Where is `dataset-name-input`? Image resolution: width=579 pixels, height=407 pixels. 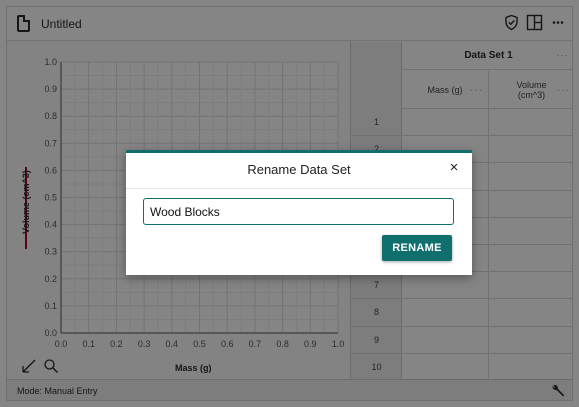 dataset-name-input is located at coordinates (298, 211).